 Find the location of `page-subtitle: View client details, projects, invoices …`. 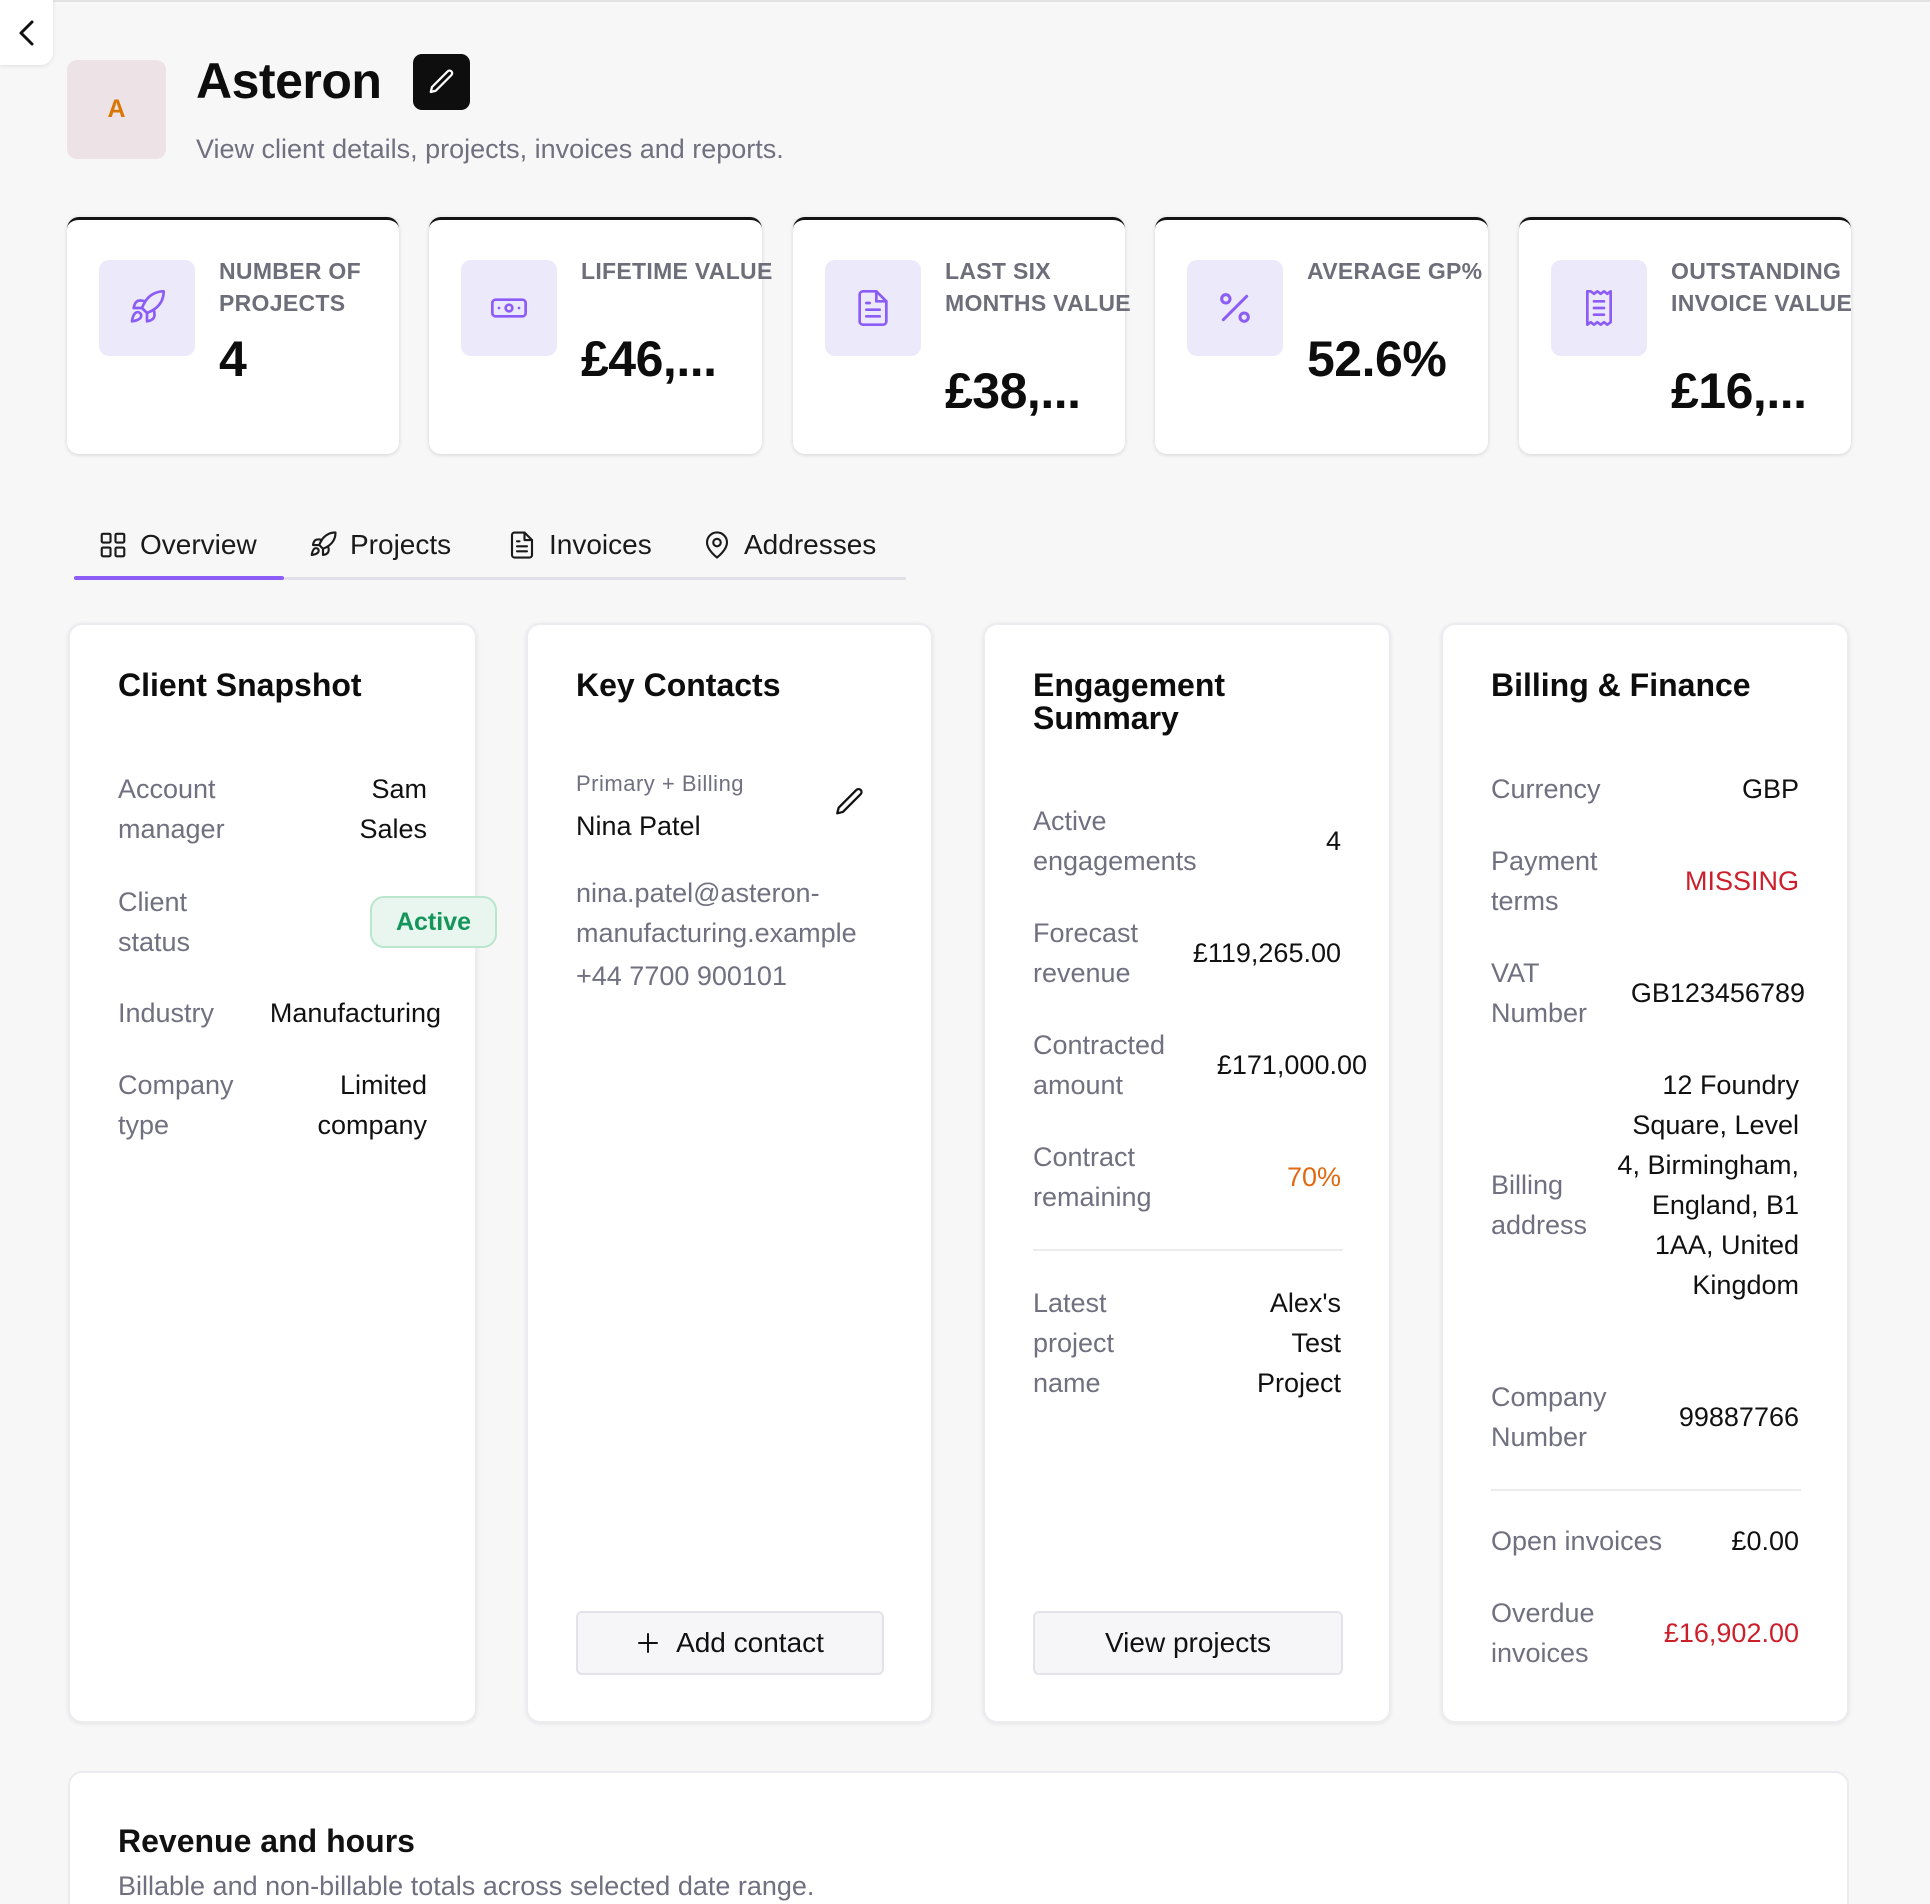

page-subtitle: View client details, projects, invoices … is located at coordinates (490, 149).